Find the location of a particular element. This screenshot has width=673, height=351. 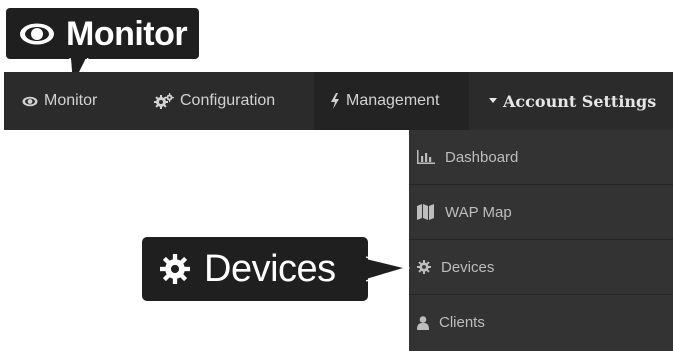

nav-item-configuration: Configuration is located at coordinates (223, 101).